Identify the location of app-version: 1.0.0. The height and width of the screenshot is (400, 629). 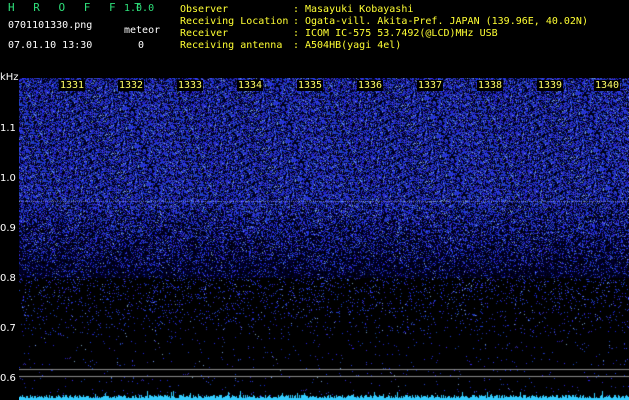
(139, 8).